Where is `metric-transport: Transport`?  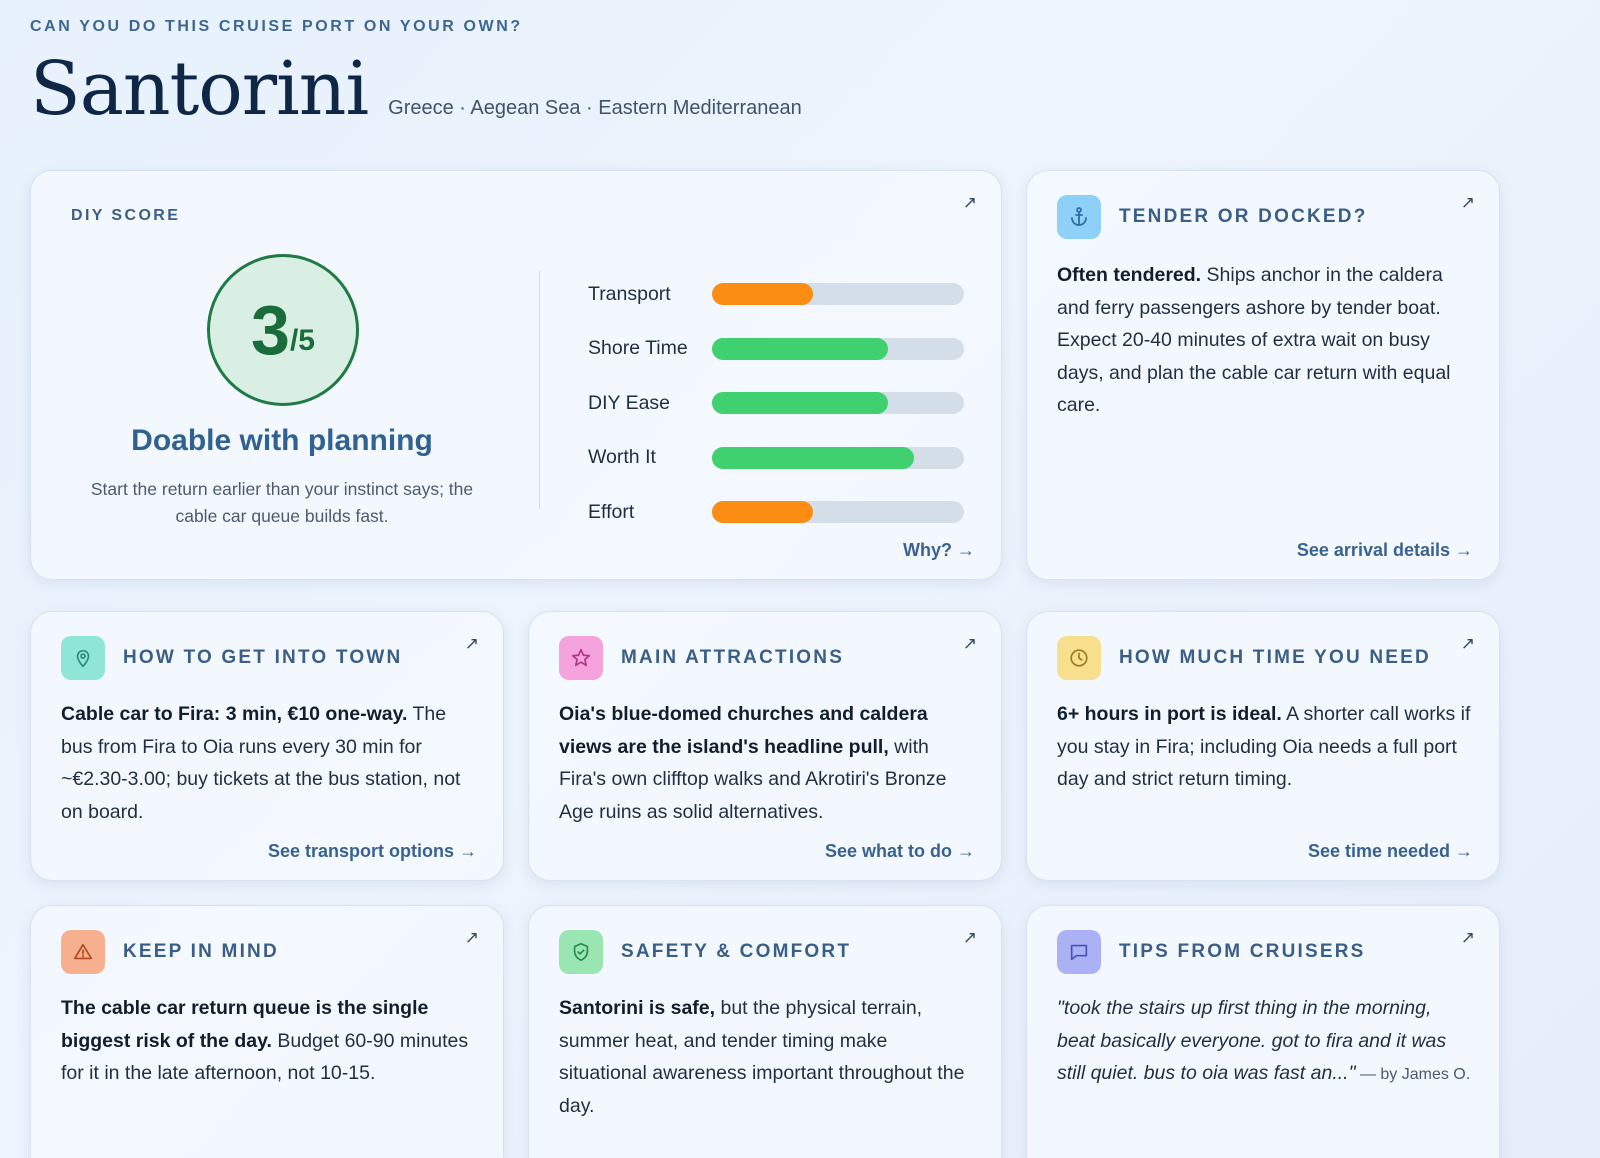
metric-transport: Transport is located at coordinates (776, 294).